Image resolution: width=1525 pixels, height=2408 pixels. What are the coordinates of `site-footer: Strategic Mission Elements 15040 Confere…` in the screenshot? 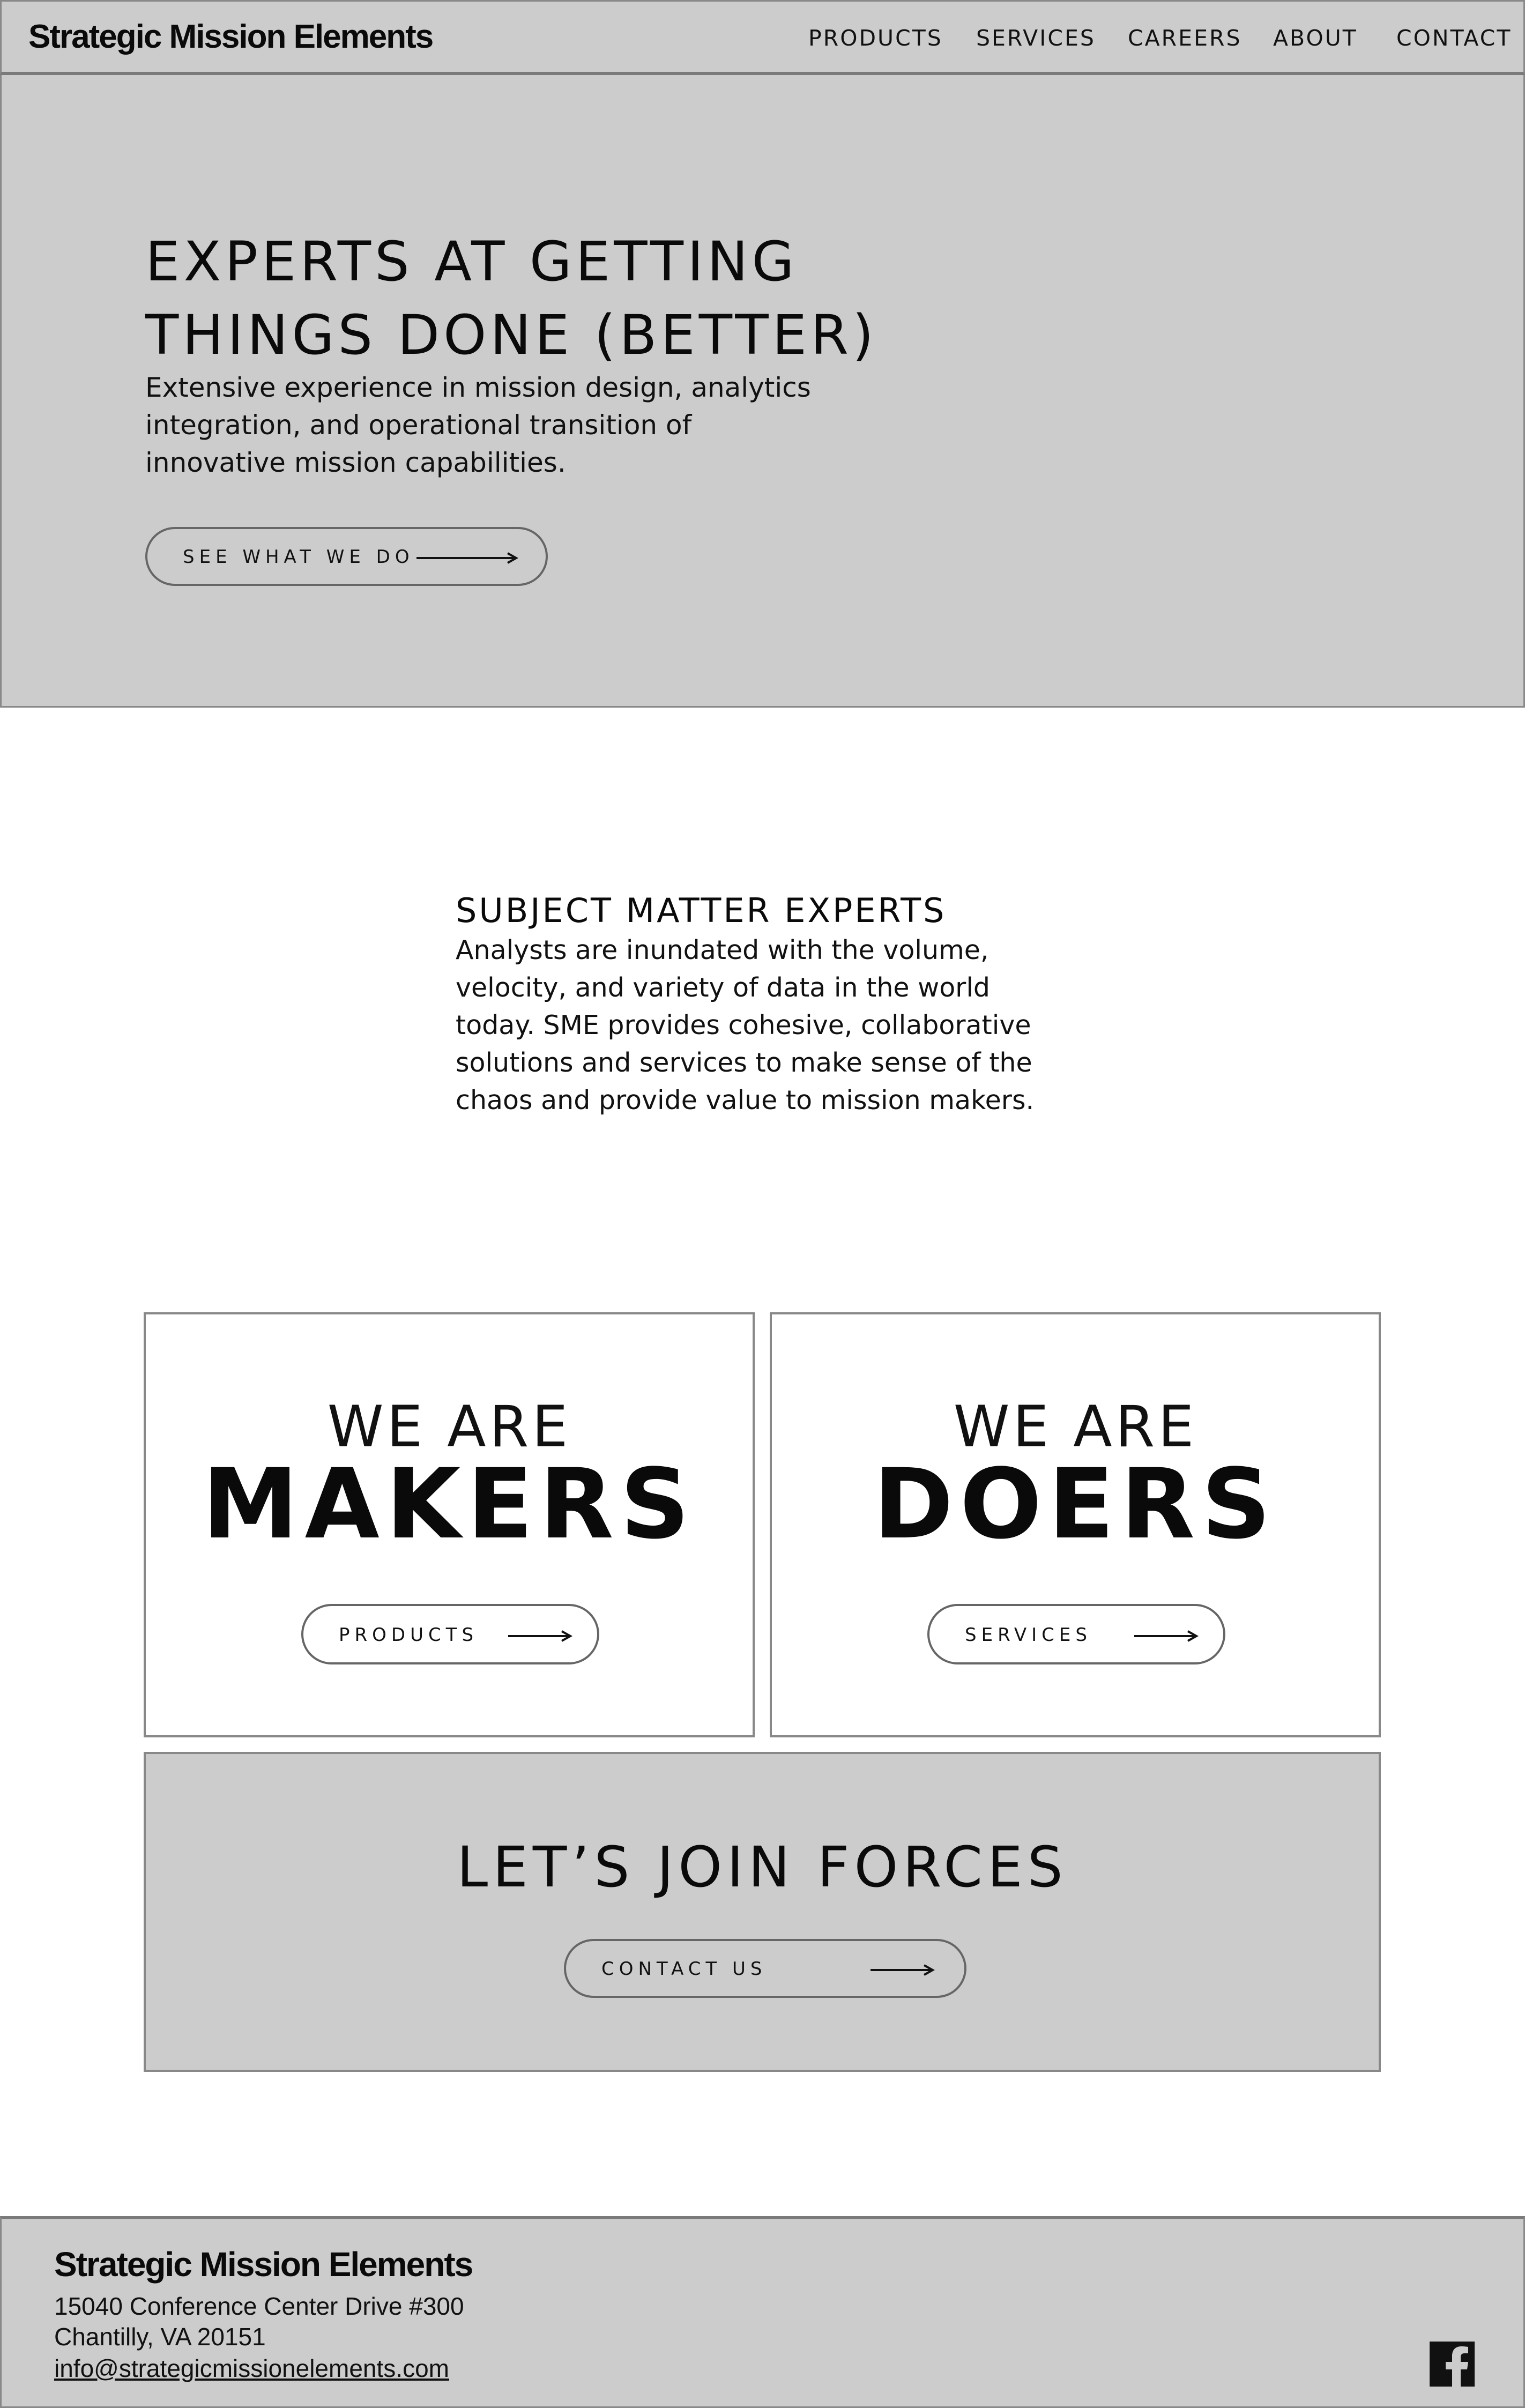 It's located at (762, 2312).